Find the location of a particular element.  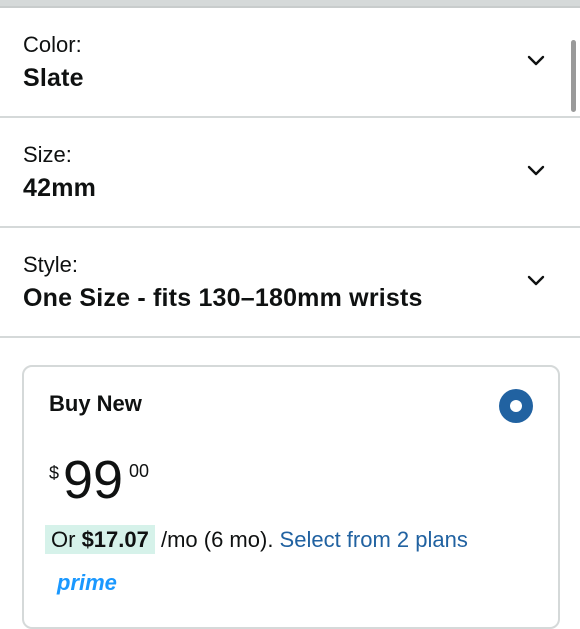

variant-value: Slate is located at coordinates (53, 78).